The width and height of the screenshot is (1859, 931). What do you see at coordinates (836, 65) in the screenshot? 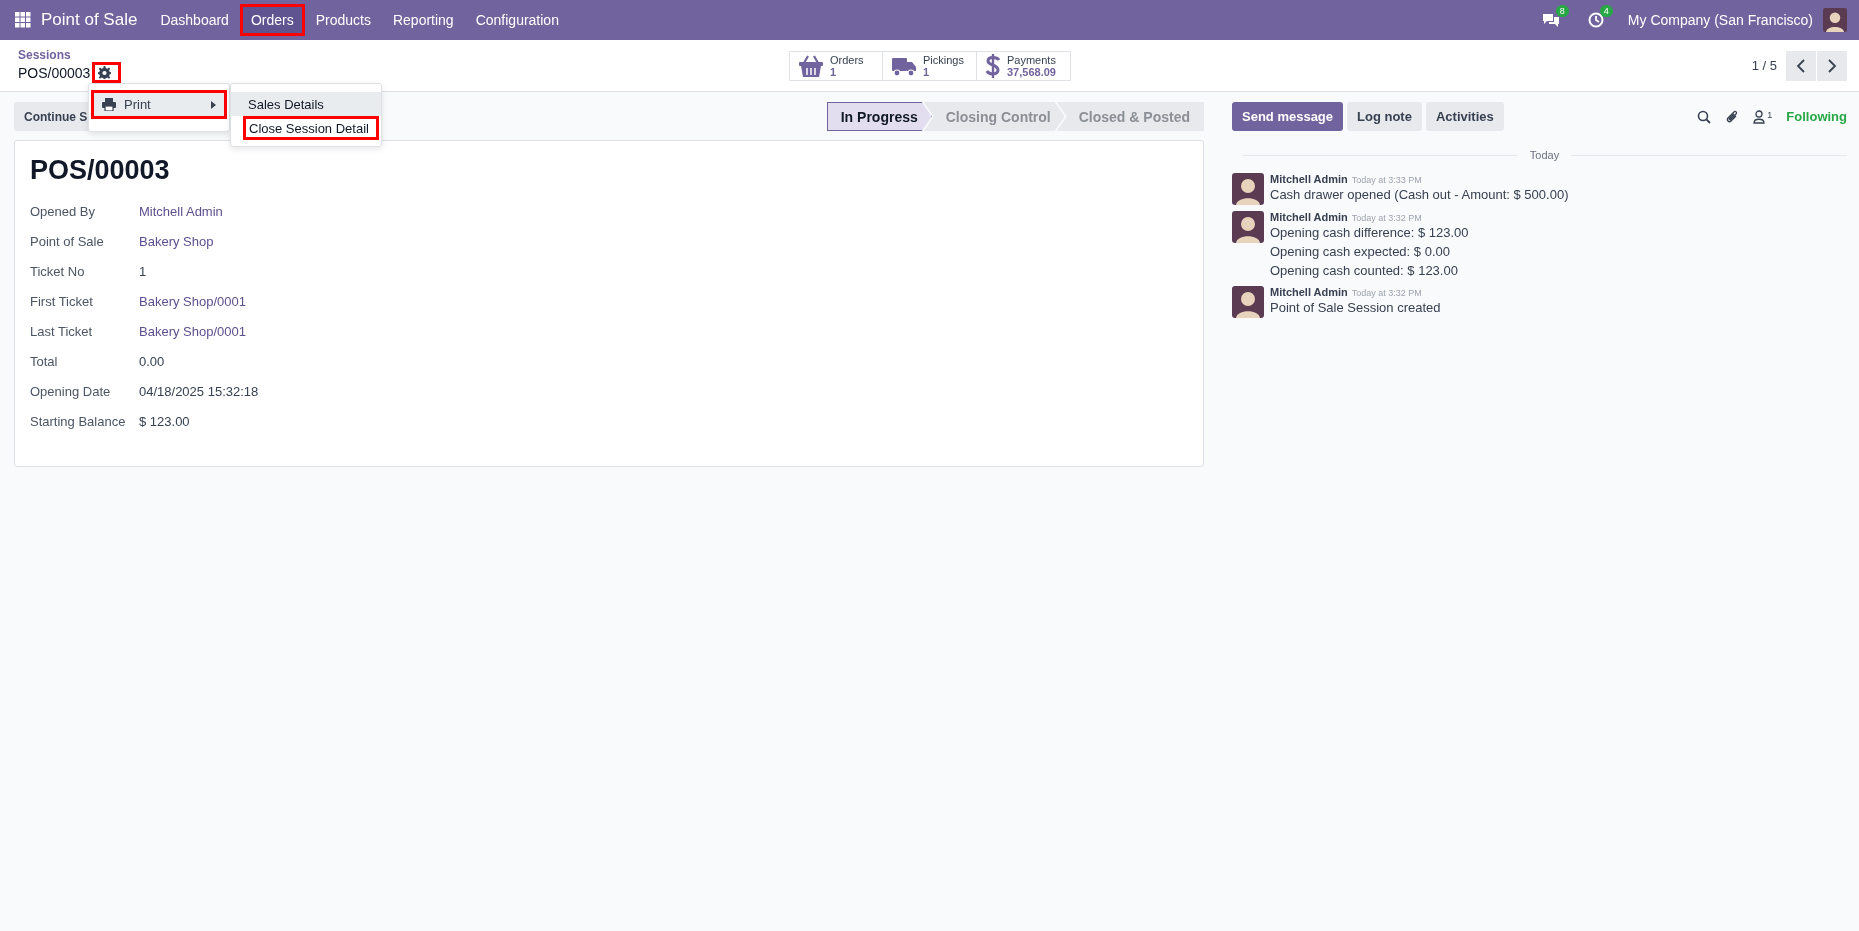
I see `smart-button: Orders 1` at bounding box center [836, 65].